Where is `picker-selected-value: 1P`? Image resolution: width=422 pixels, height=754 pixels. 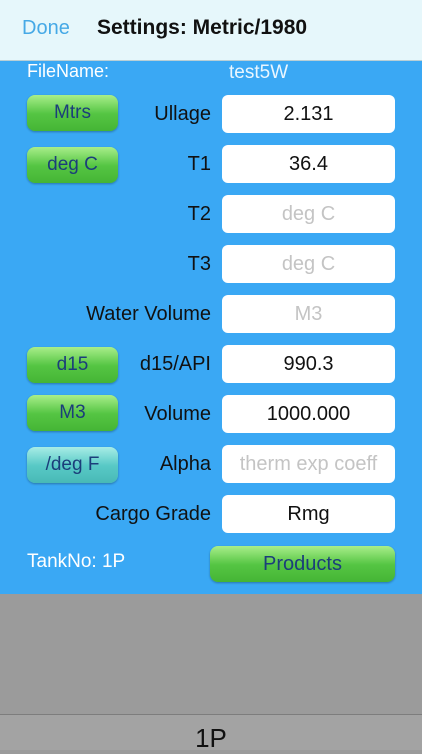
picker-selected-value: 1P is located at coordinates (211, 738).